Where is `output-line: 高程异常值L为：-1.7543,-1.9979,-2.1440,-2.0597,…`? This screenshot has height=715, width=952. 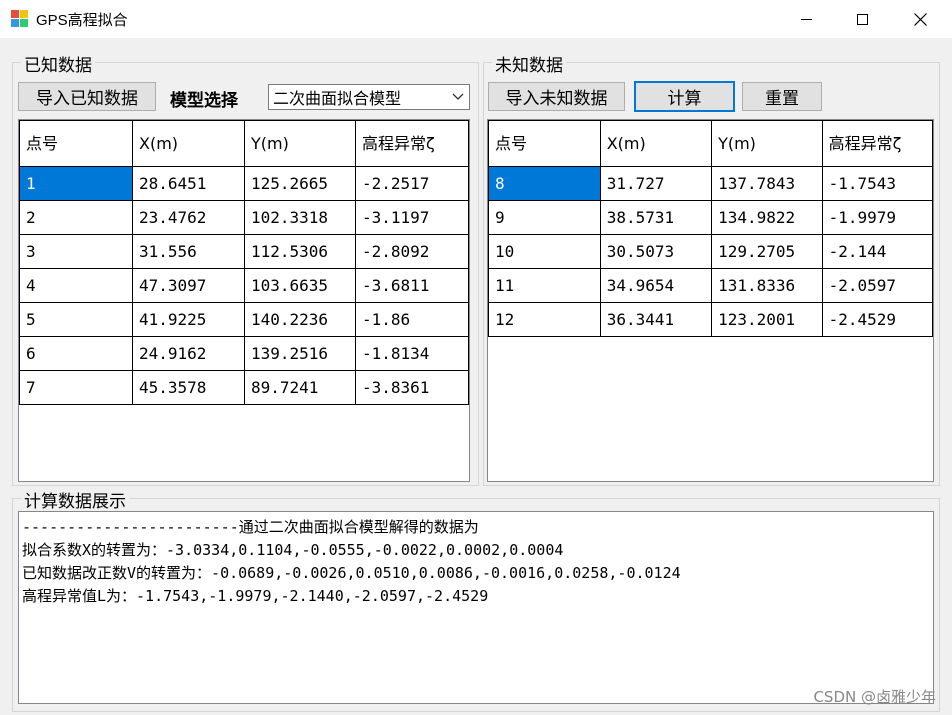
output-line: 高程异常值L为：-1.7543,-1.9979,-2.1440,-2.0597,… is located at coordinates (255, 596).